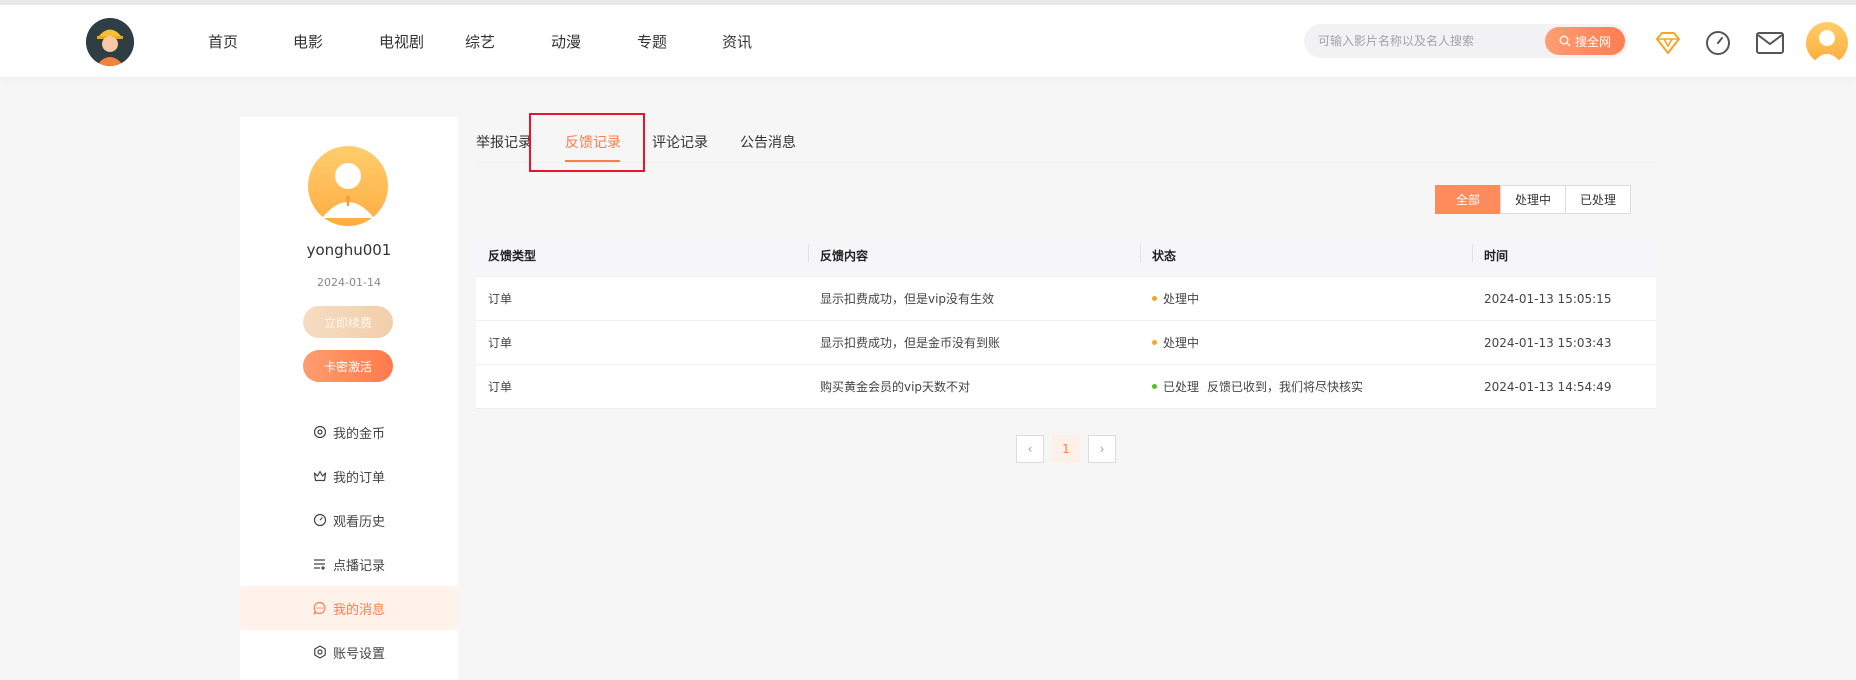 This screenshot has width=1856, height=680. I want to click on pagination: ‹ 1 ›, so click(1066, 449).